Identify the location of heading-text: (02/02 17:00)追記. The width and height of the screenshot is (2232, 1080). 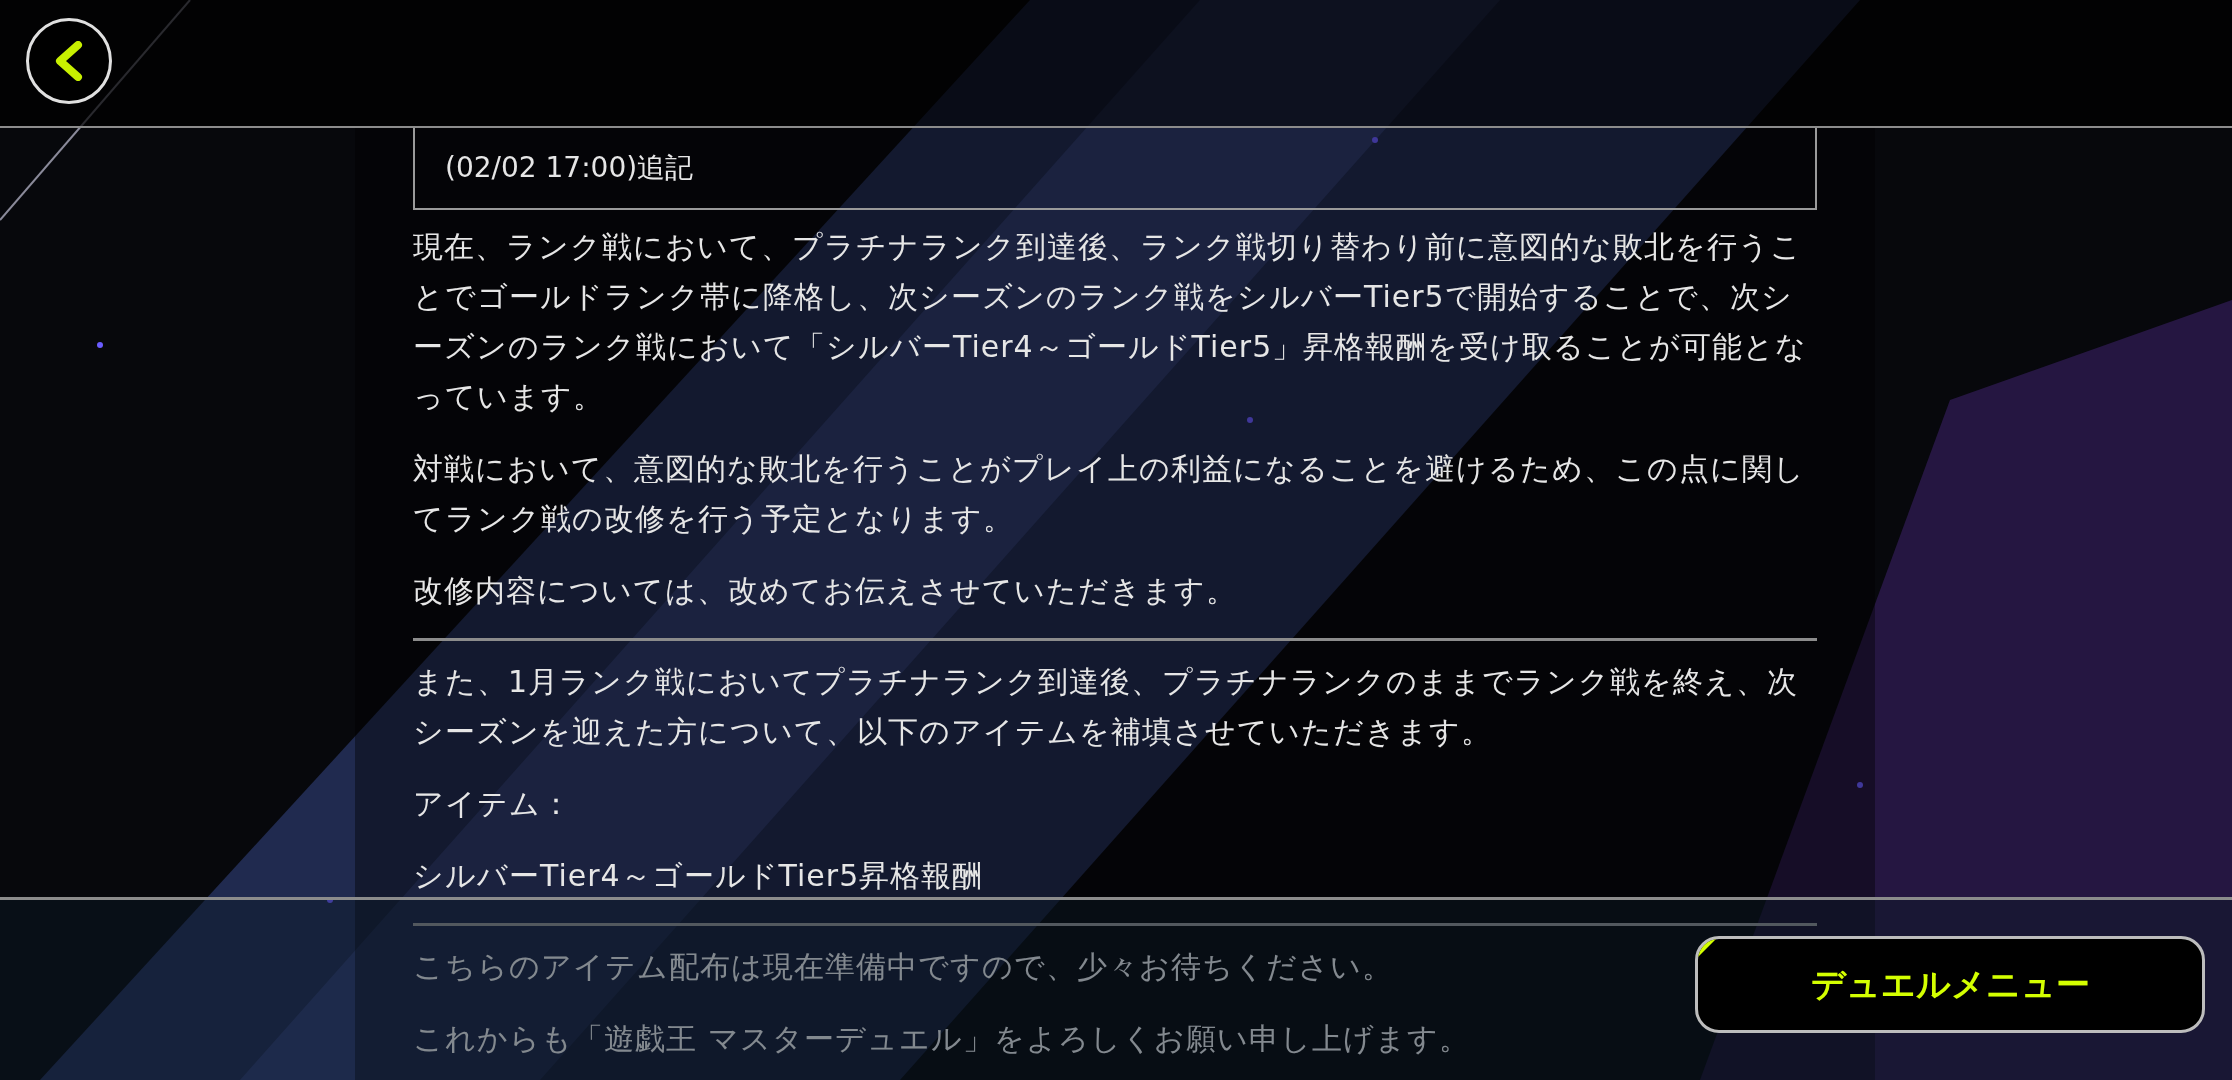
(569, 168).